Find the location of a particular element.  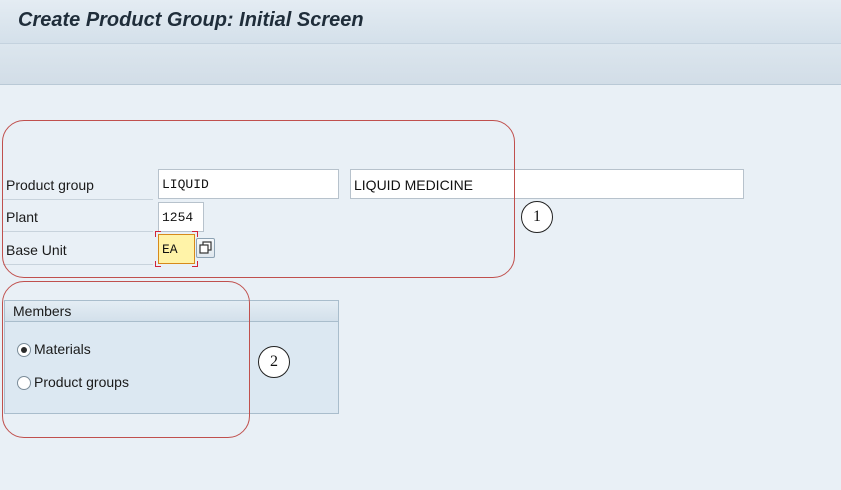

annotation-marker-1: 1 is located at coordinates (537, 217).